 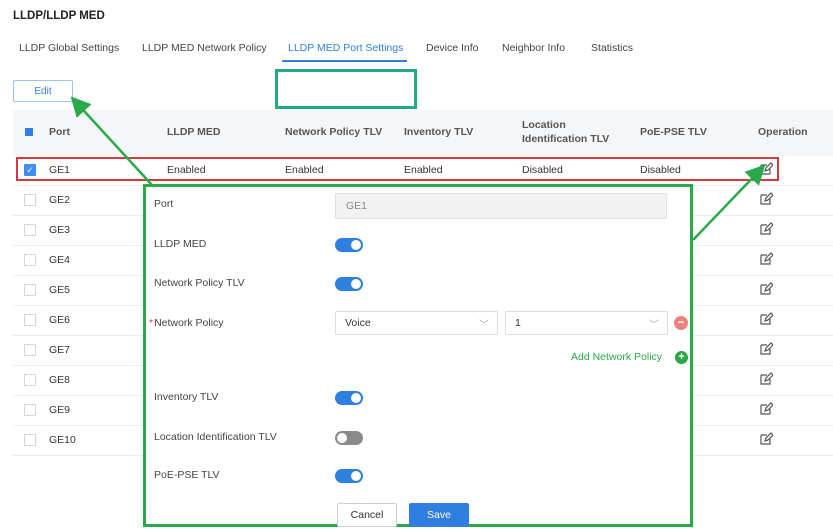 What do you see at coordinates (439, 515) in the screenshot?
I see `save-button: Save` at bounding box center [439, 515].